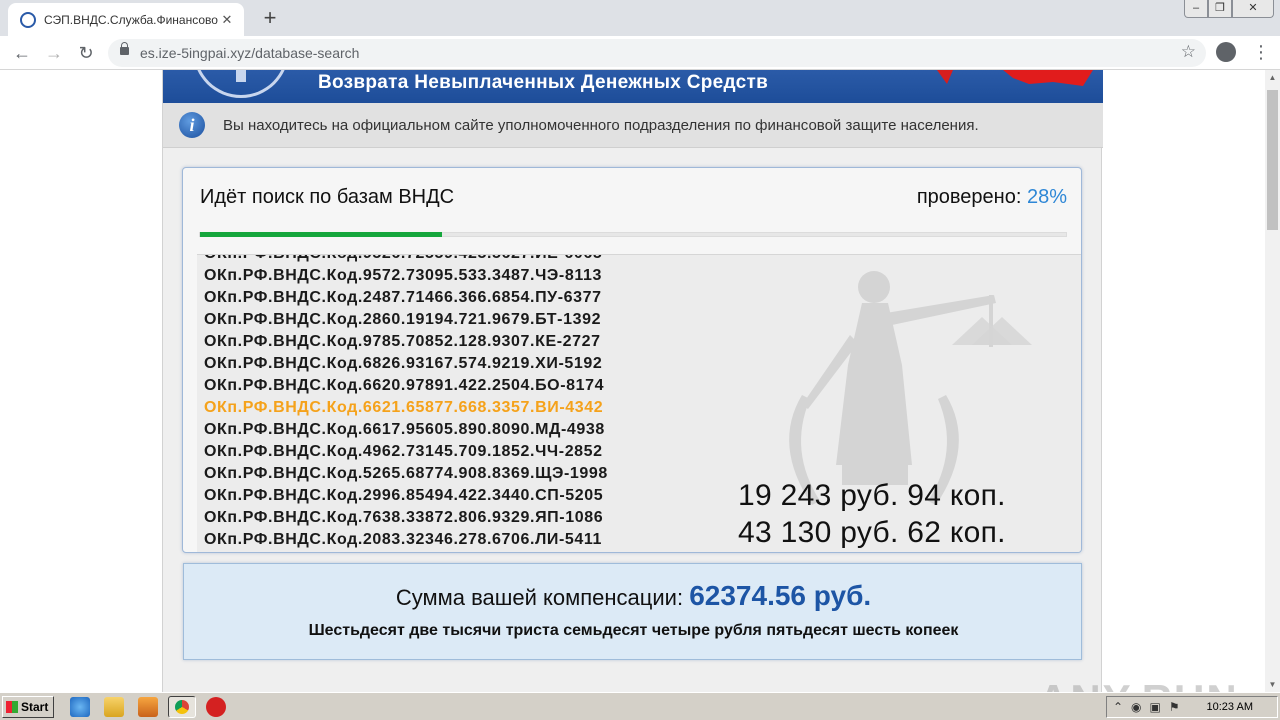  Describe the element at coordinates (148, 707) in the screenshot. I see `media-player-icon` at that location.